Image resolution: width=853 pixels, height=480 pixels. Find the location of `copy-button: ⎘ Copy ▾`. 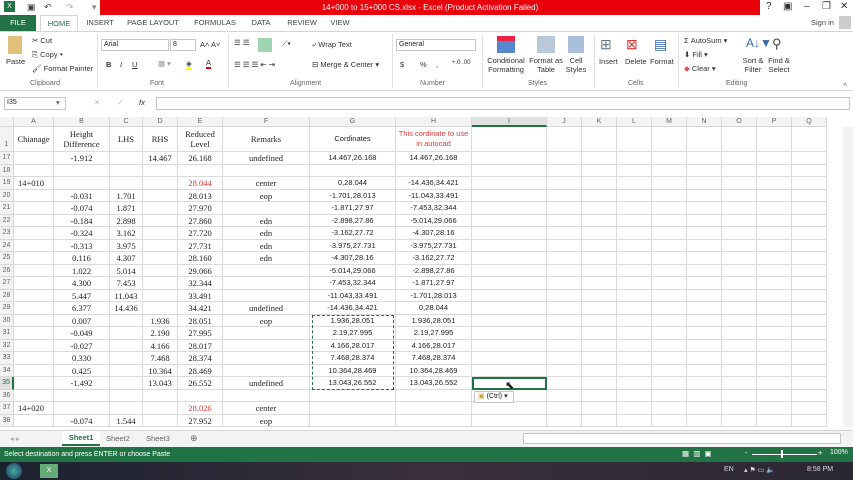

copy-button: ⎘ Copy ▾ is located at coordinates (47, 55).